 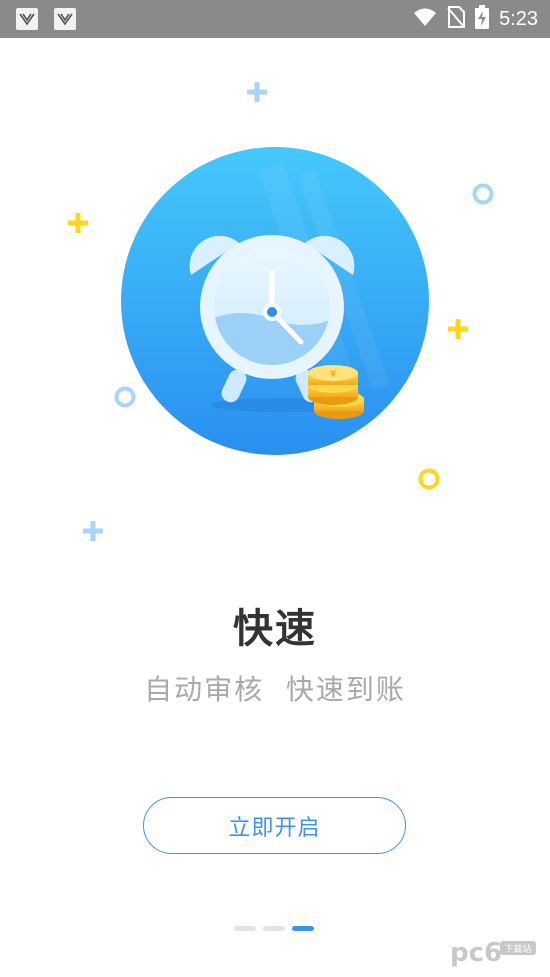 What do you see at coordinates (456, 19) in the screenshot?
I see `no-sim-icon` at bounding box center [456, 19].